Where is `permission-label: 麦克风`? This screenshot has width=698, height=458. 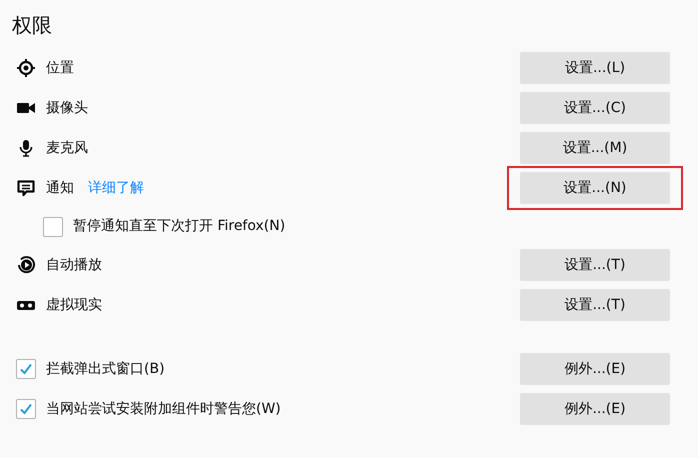 permission-label: 麦克风 is located at coordinates (67, 148).